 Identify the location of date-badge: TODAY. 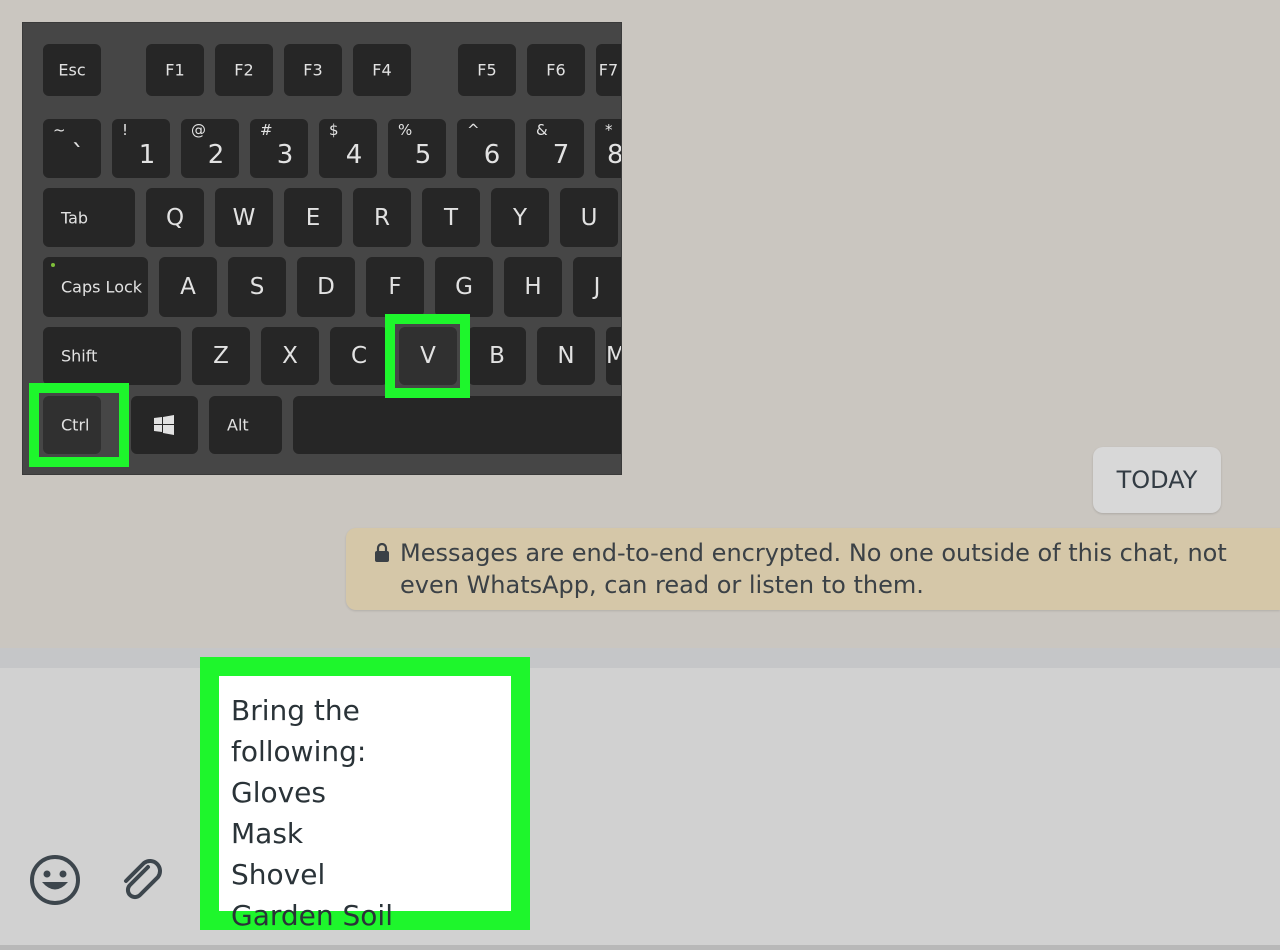
(1157, 480).